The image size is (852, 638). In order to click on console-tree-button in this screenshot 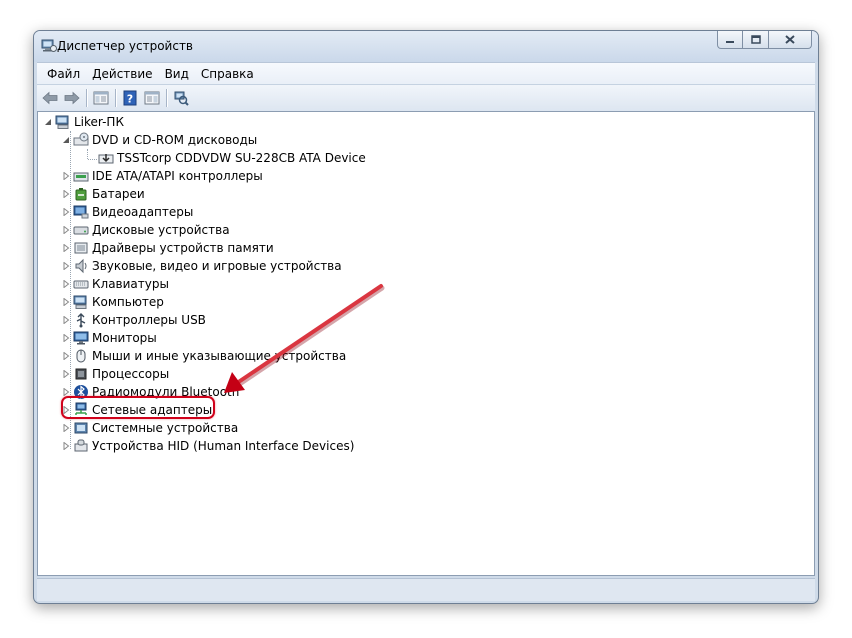, I will do `click(101, 98)`.